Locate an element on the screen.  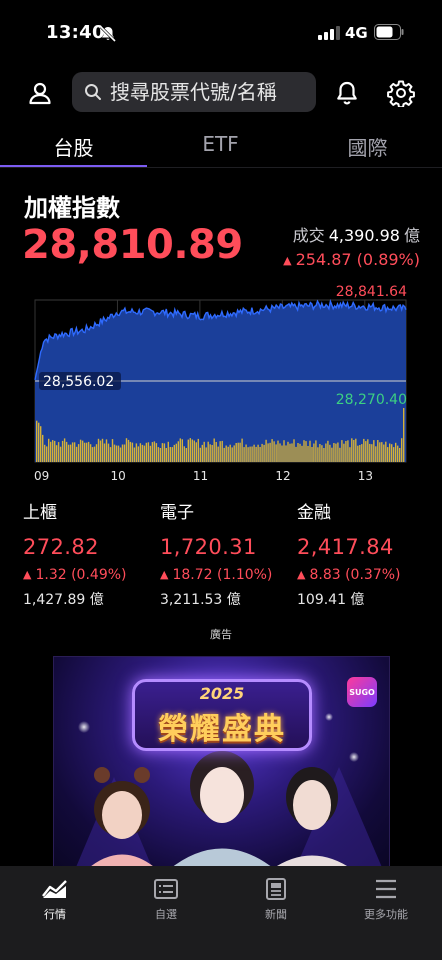
sub-index-electronics: 電子 1,720.31 ▲ 18.72 (1.10%) 3,211.53 億 is located at coordinates (216, 553).